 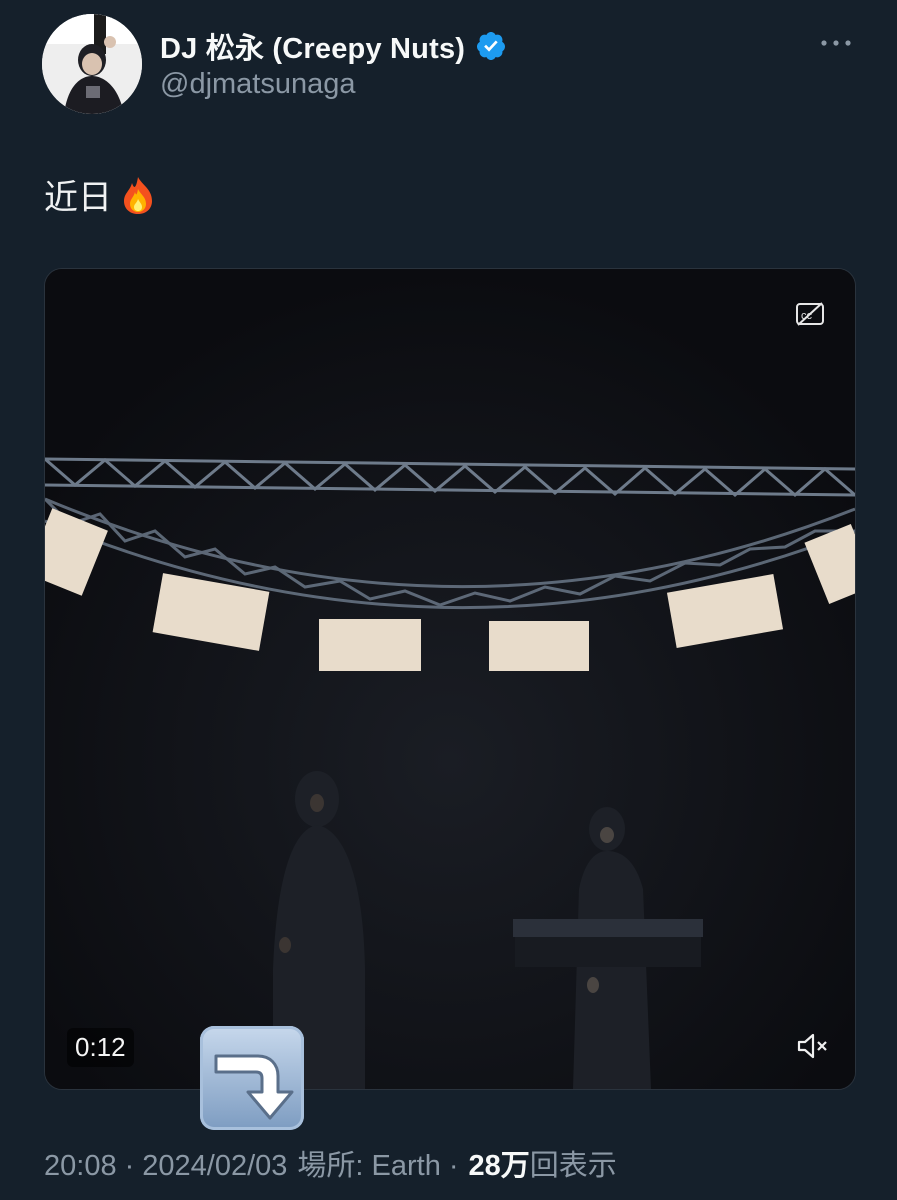 What do you see at coordinates (78, 198) in the screenshot?
I see `tweet-text-body: 近日` at bounding box center [78, 198].